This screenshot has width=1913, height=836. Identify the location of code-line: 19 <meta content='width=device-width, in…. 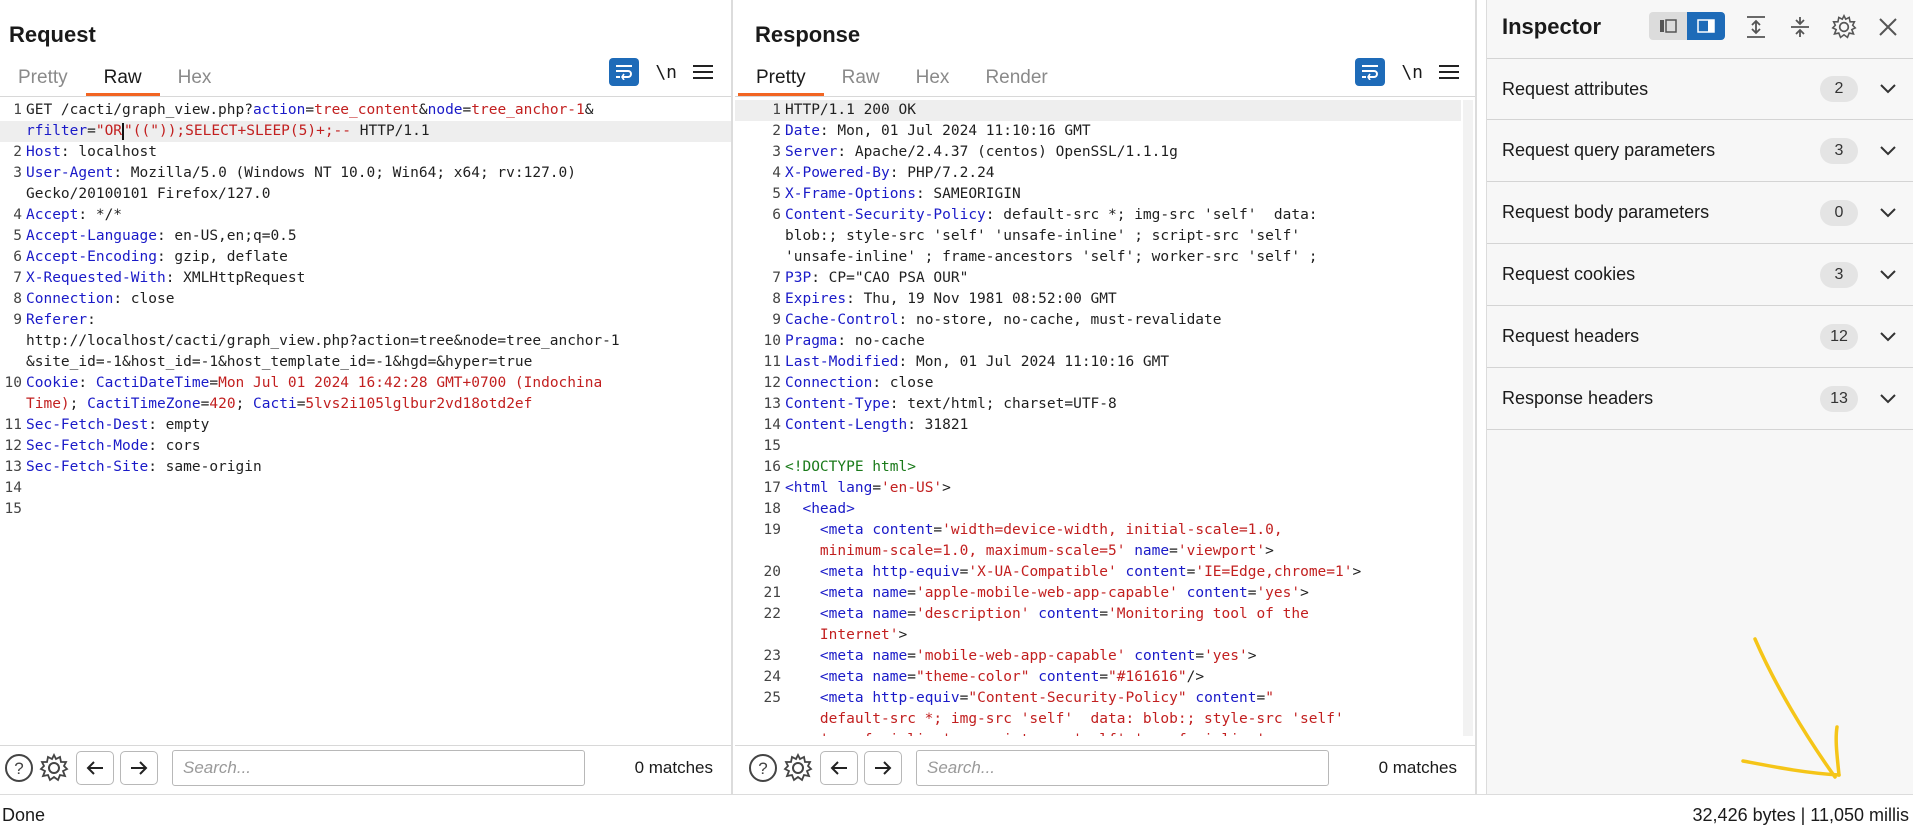
(1023, 530).